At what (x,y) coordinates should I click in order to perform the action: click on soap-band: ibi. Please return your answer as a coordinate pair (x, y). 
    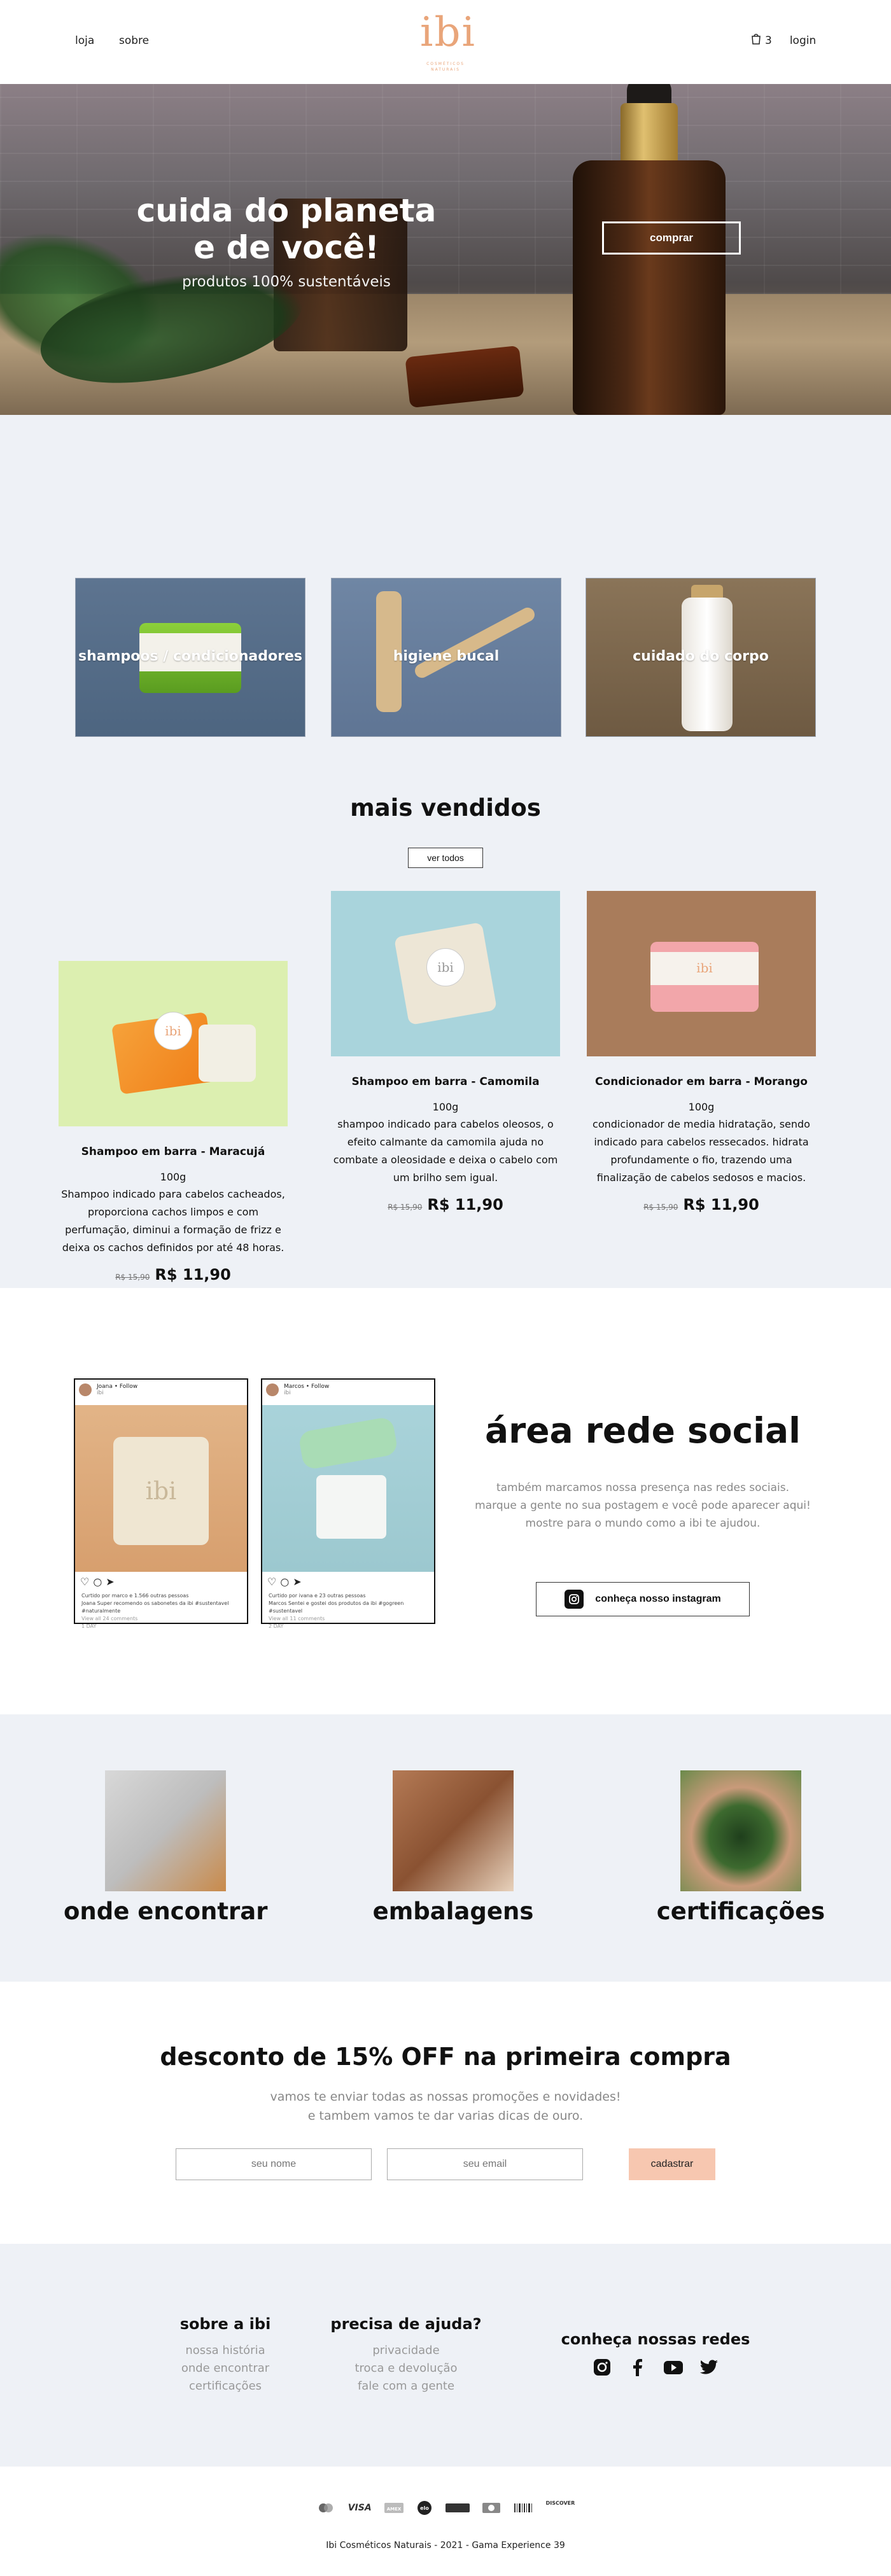
    Looking at the image, I should click on (704, 968).